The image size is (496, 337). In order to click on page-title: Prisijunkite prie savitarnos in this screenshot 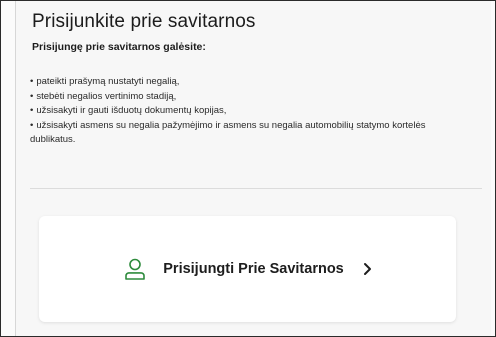, I will do `click(144, 21)`.